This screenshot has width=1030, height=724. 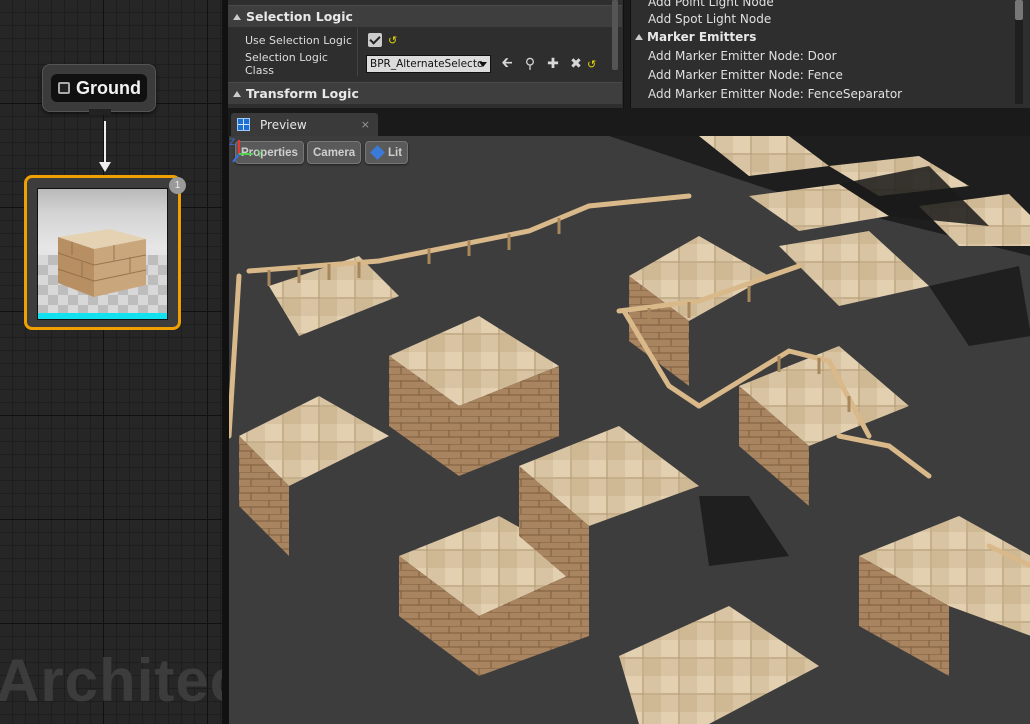 What do you see at coordinates (629, 123) in the screenshot?
I see `preview-tab-bar: Preview ×` at bounding box center [629, 123].